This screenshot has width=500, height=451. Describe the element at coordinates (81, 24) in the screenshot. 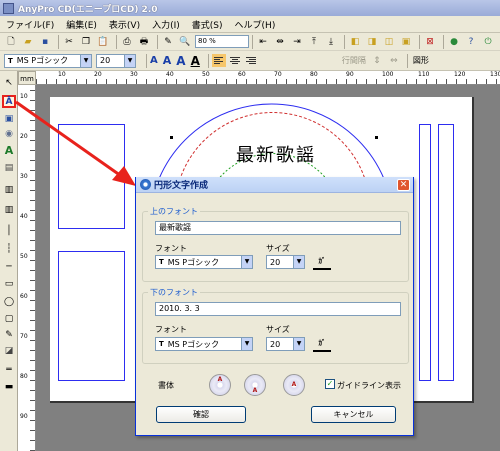

I see `menu-edit: 編集(E)` at that location.